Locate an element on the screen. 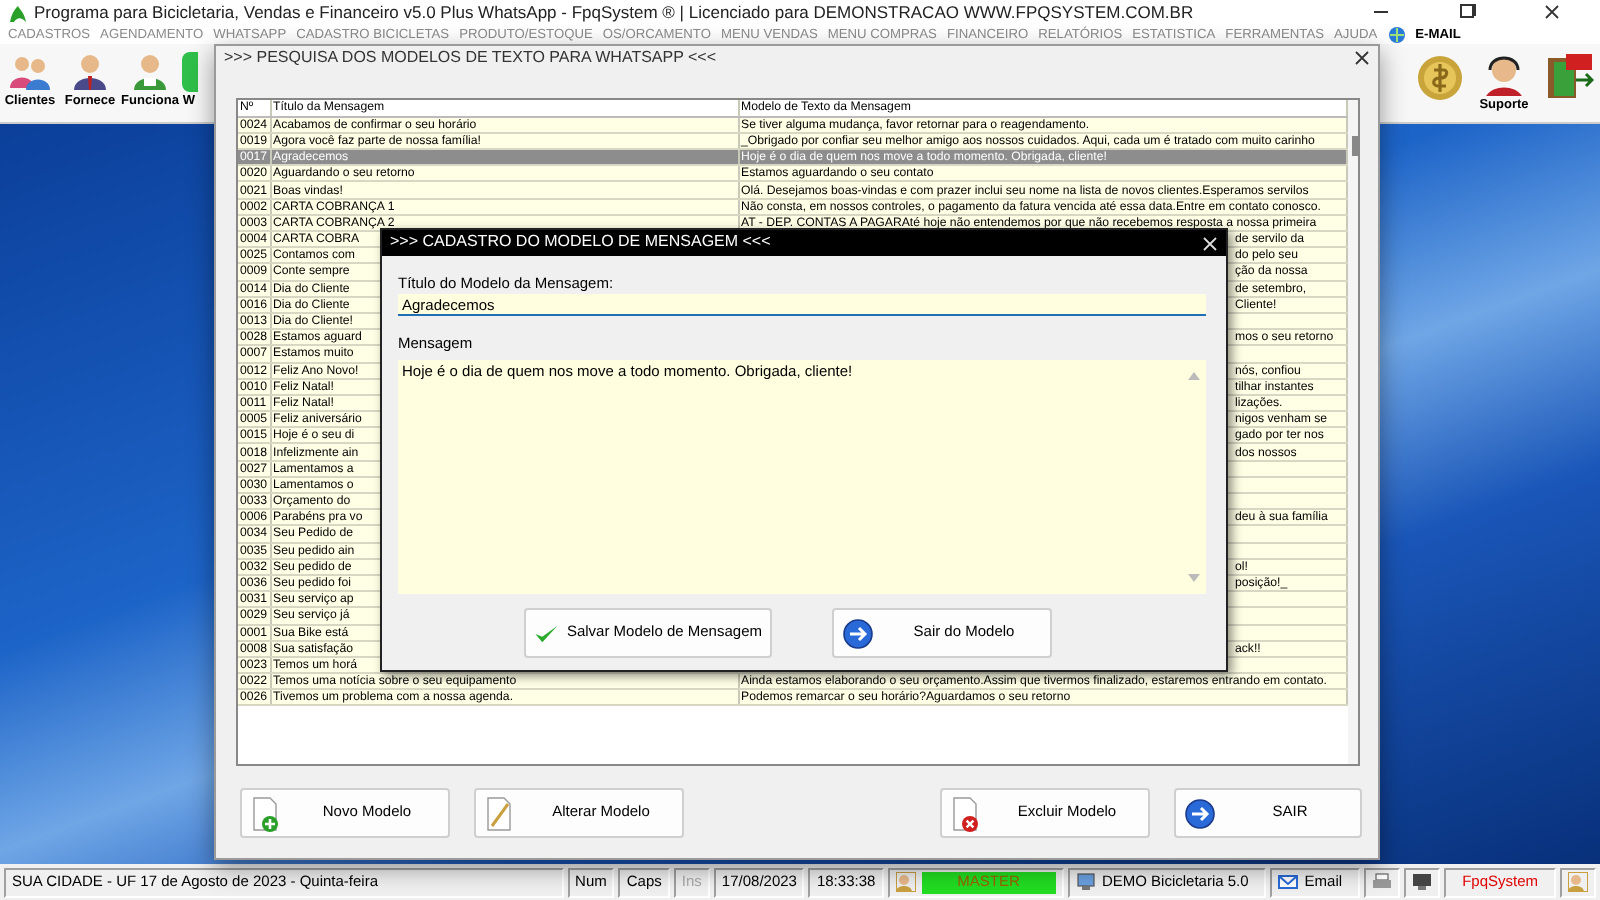  people-icon is located at coordinates (30, 72).